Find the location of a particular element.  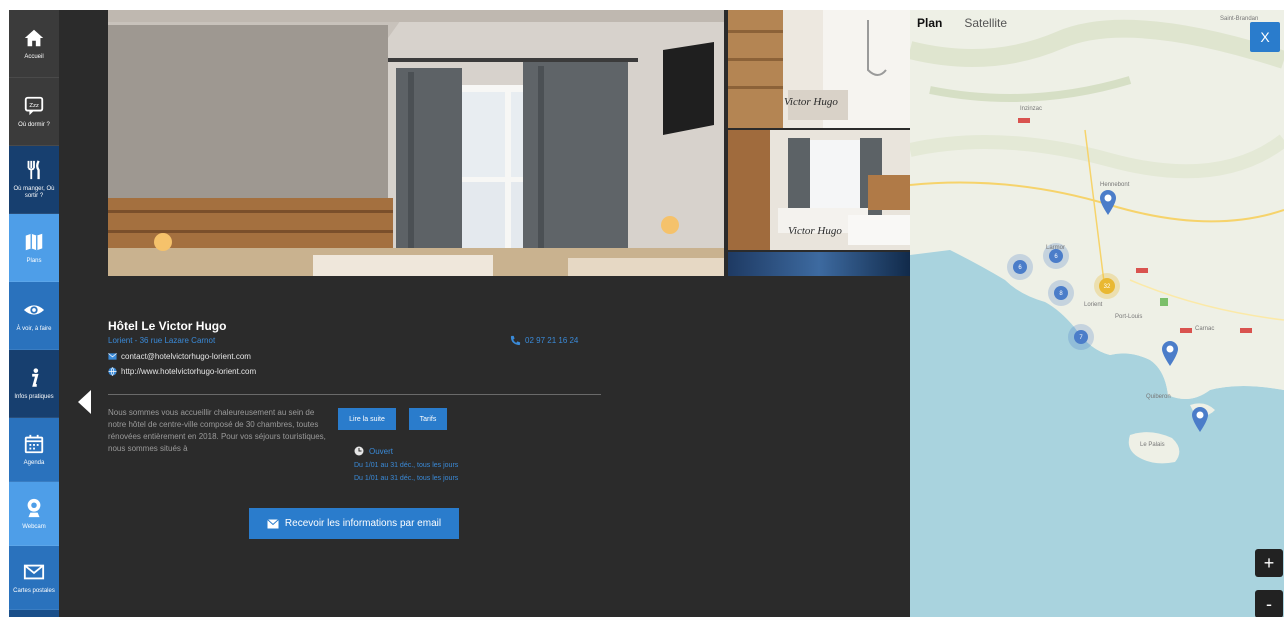

map-place-label: Le Palais is located at coordinates (1152, 445).